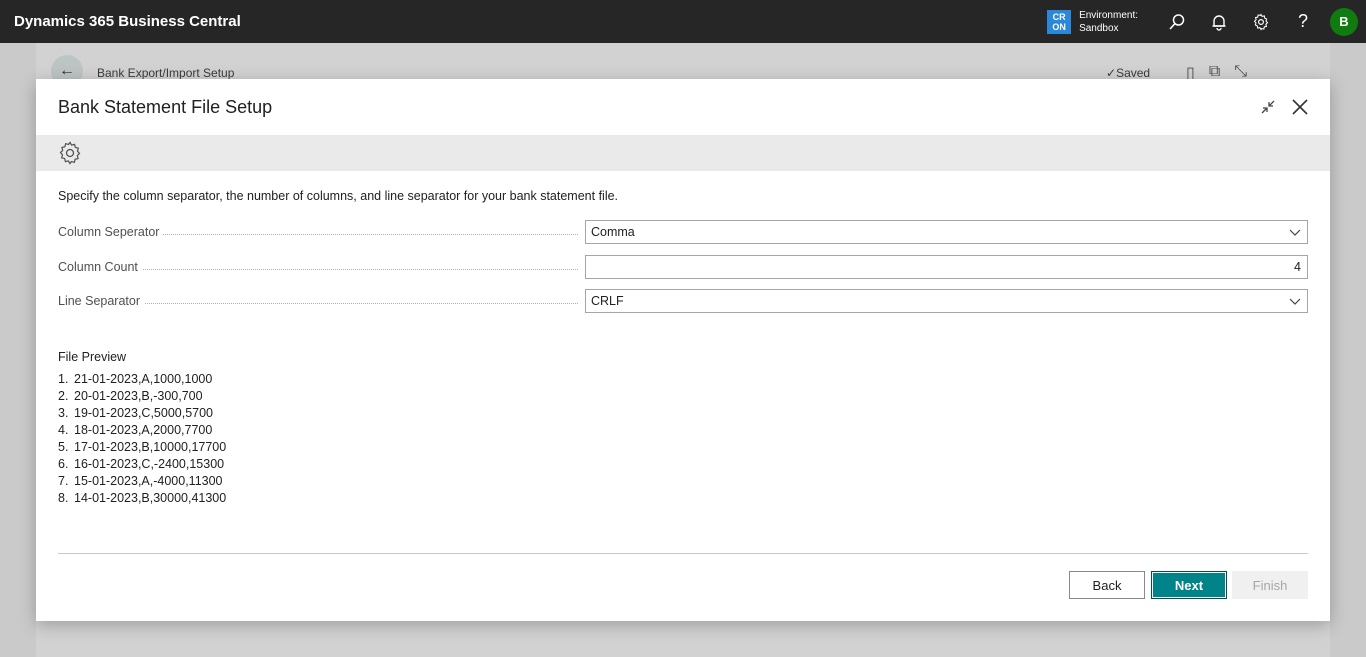  I want to click on footer-divider, so click(683, 553).